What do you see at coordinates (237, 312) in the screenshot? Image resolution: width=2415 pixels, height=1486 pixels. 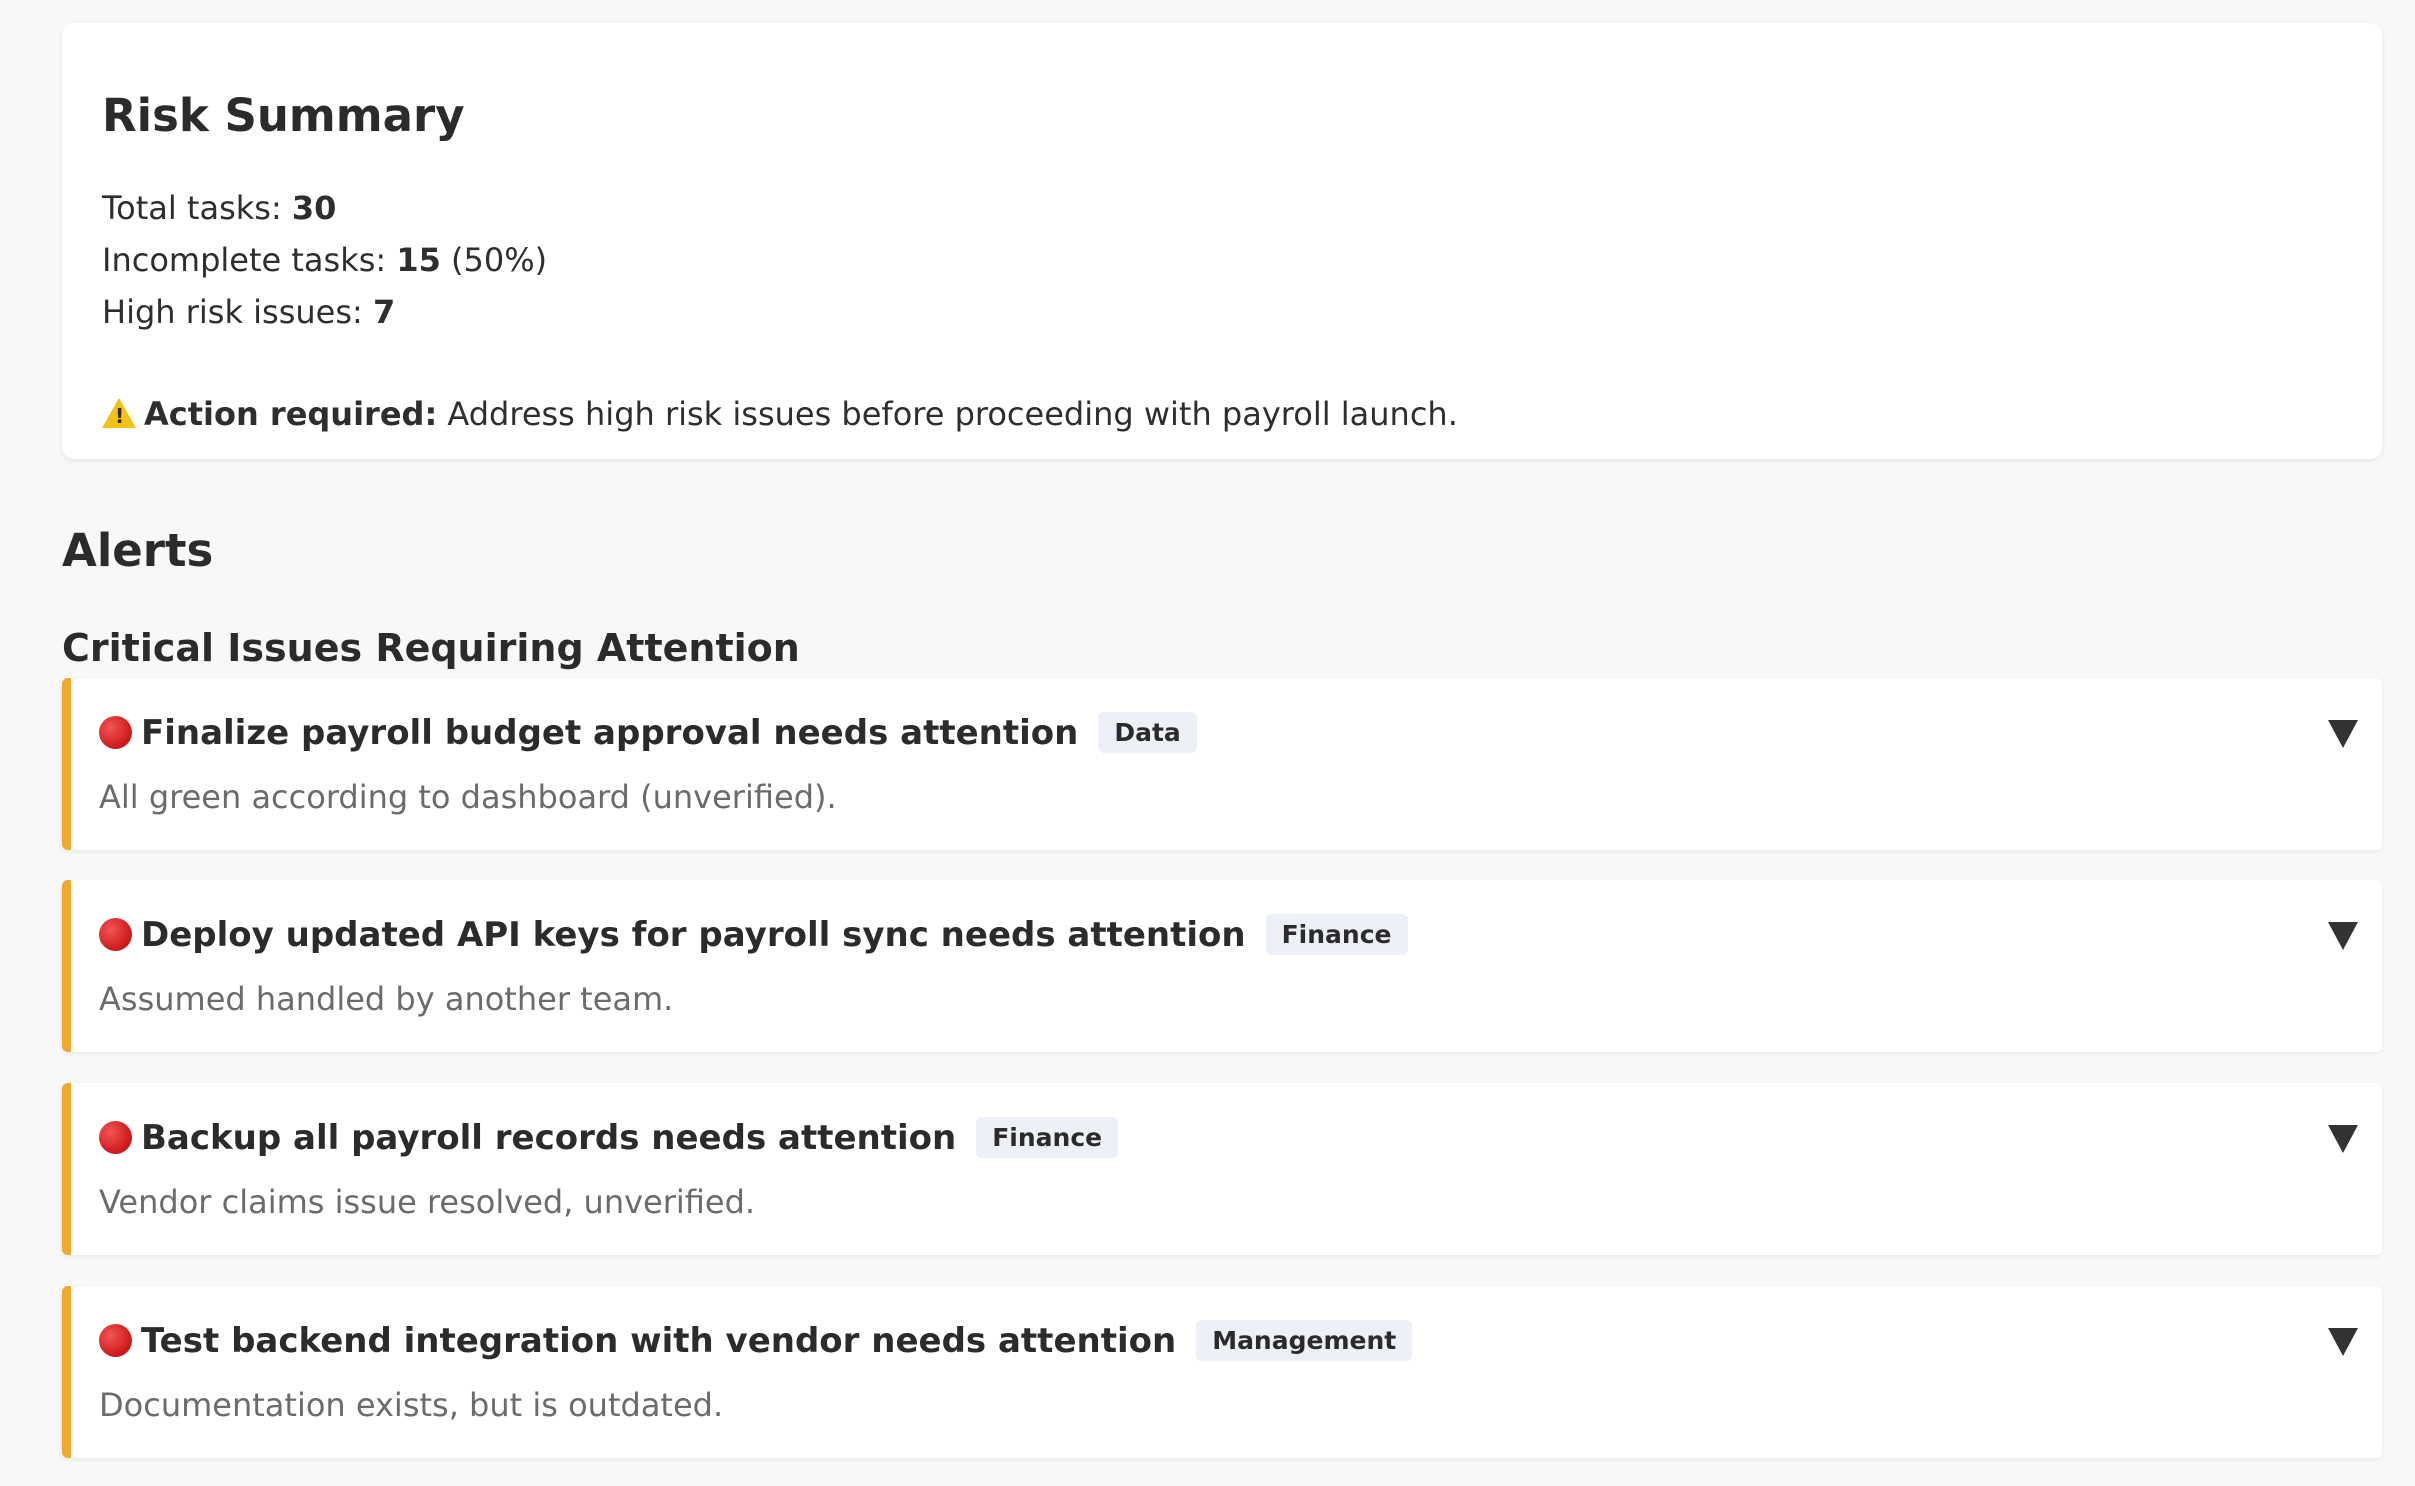 I see `high-risk-label: High risk issues:` at bounding box center [237, 312].